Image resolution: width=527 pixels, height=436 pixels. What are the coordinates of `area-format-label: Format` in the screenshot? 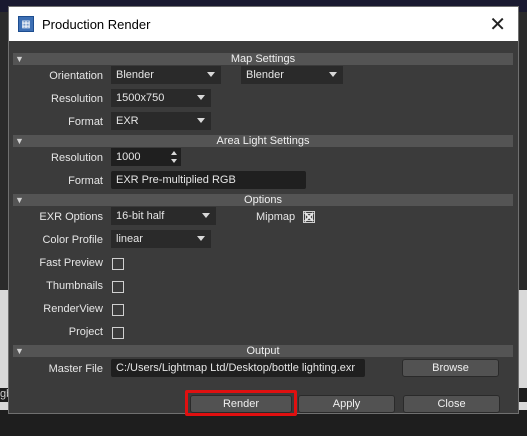 It's located at (85, 181).